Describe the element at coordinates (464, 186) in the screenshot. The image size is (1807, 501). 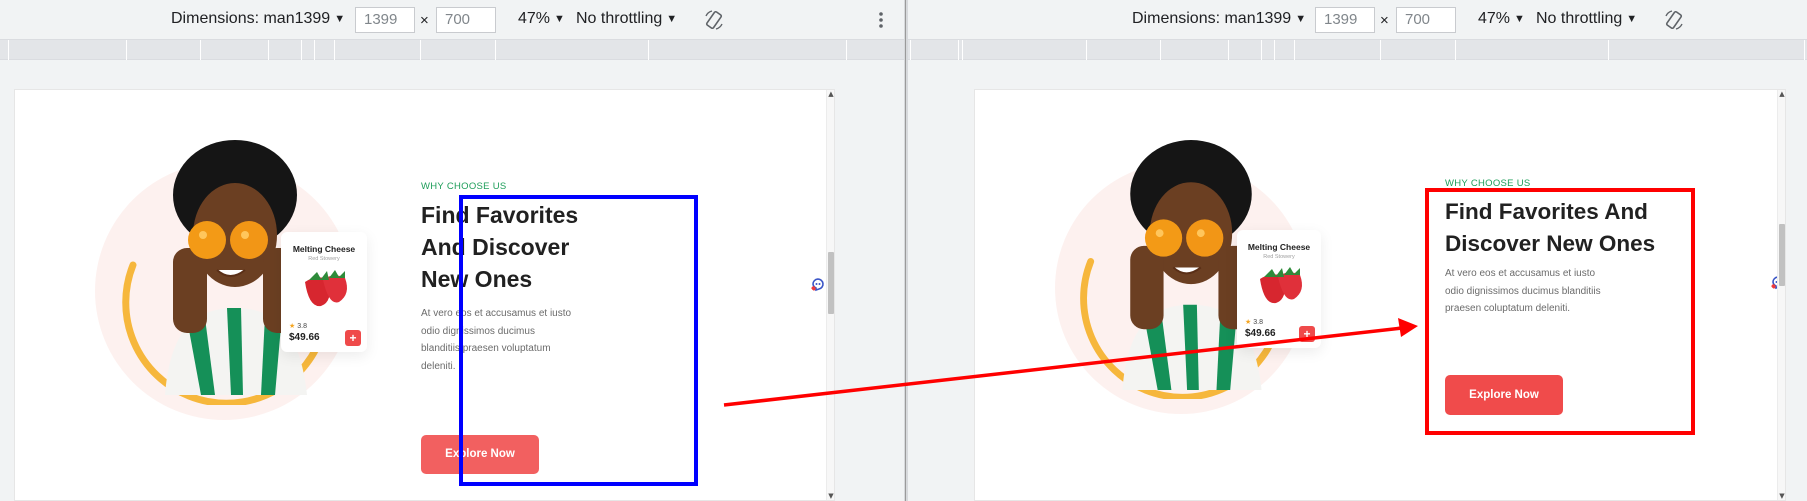
I see `eyebrow-label: WHY CHOOSE US` at that location.